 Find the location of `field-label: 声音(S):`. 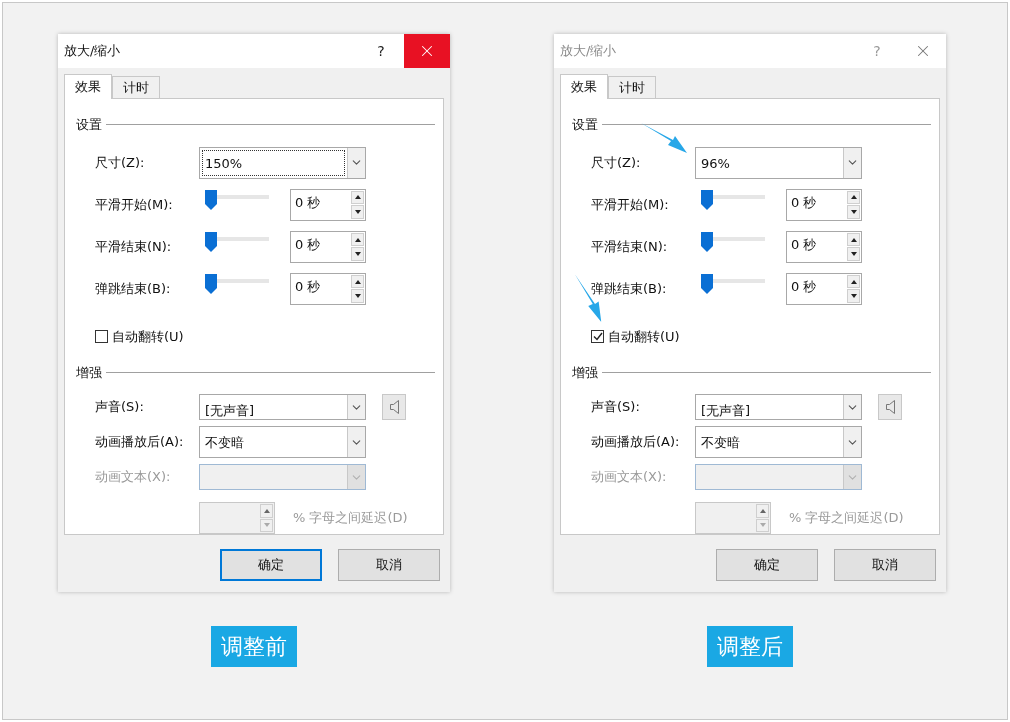

field-label: 声音(S): is located at coordinates (119, 407).